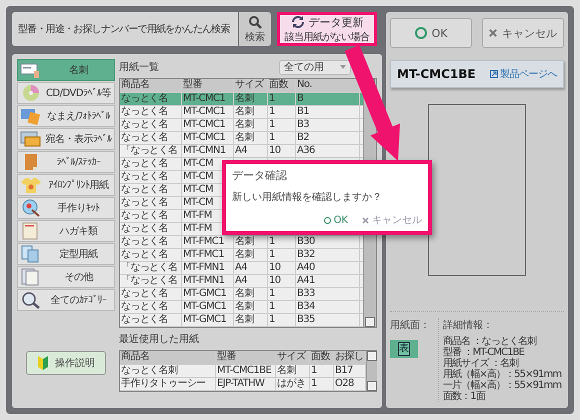 The height and width of the screenshot is (420, 580). What do you see at coordinates (328, 151) in the screenshot?
I see `table-cell: A36` at bounding box center [328, 151].